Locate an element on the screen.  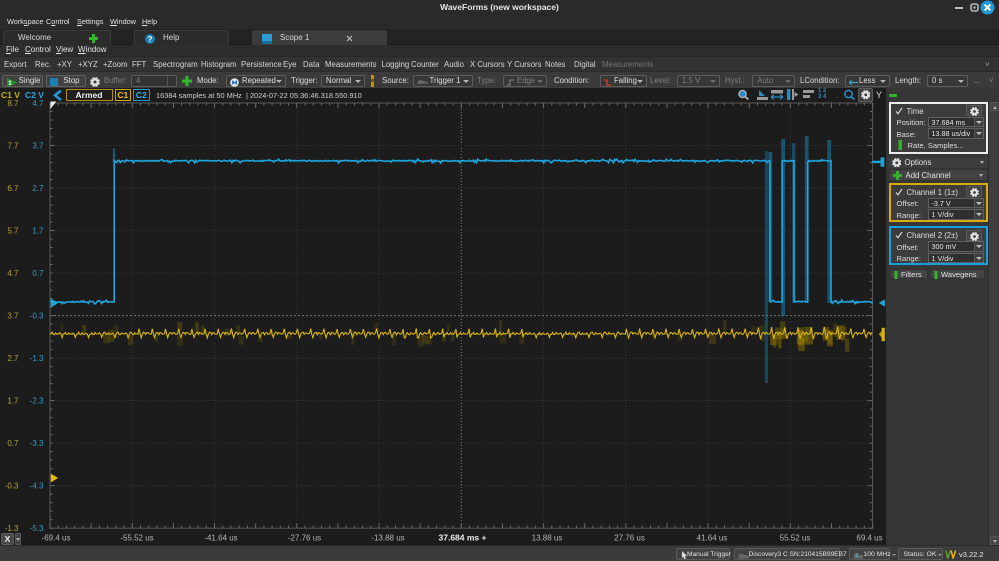
svg-text: 37.684 ms + is located at coordinates (463, 538).